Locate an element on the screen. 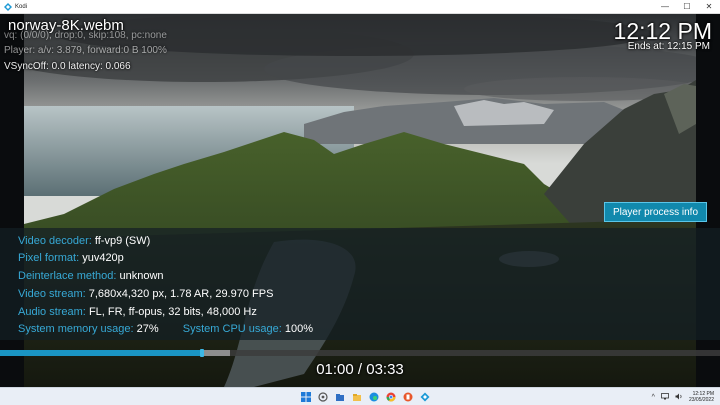 This screenshot has width=720, height=405. system-cpu-label: System CPU usage: is located at coordinates (232, 329).